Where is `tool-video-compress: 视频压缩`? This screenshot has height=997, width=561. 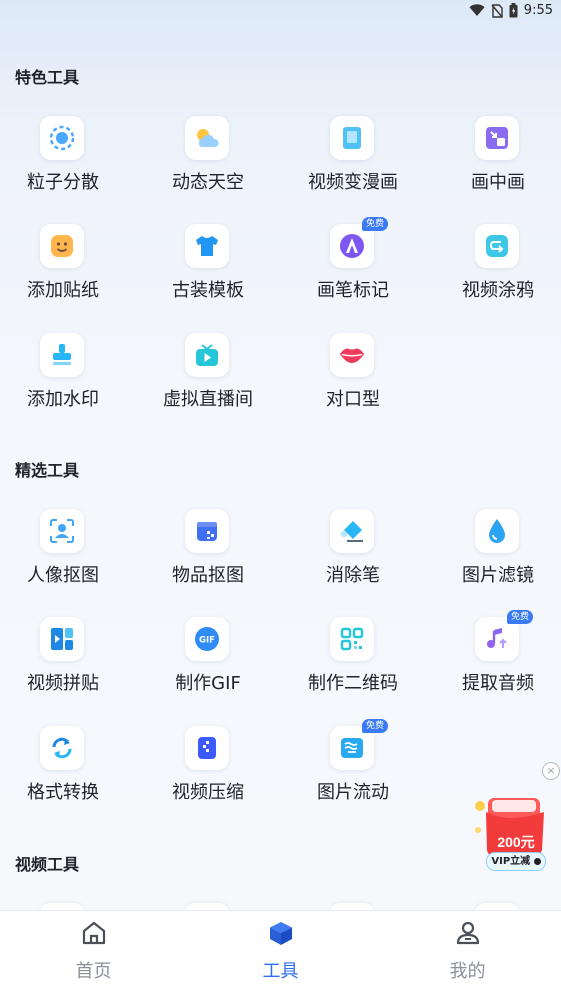
tool-video-compress: 视频压缩 is located at coordinates (208, 776).